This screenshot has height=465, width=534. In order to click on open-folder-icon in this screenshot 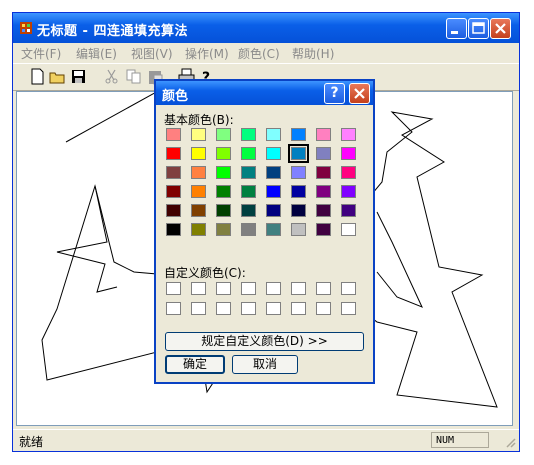, I will do `click(57, 76)`.